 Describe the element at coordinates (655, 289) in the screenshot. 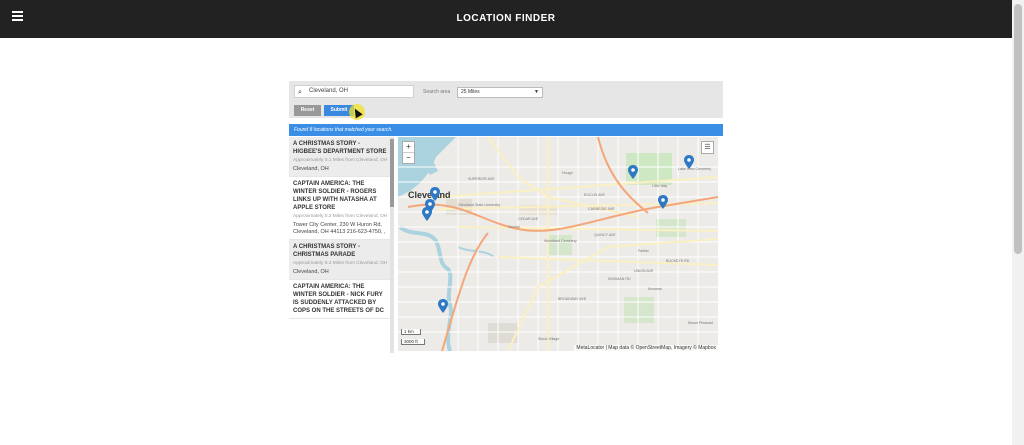

I see `map-street-label: Kinsman` at that location.